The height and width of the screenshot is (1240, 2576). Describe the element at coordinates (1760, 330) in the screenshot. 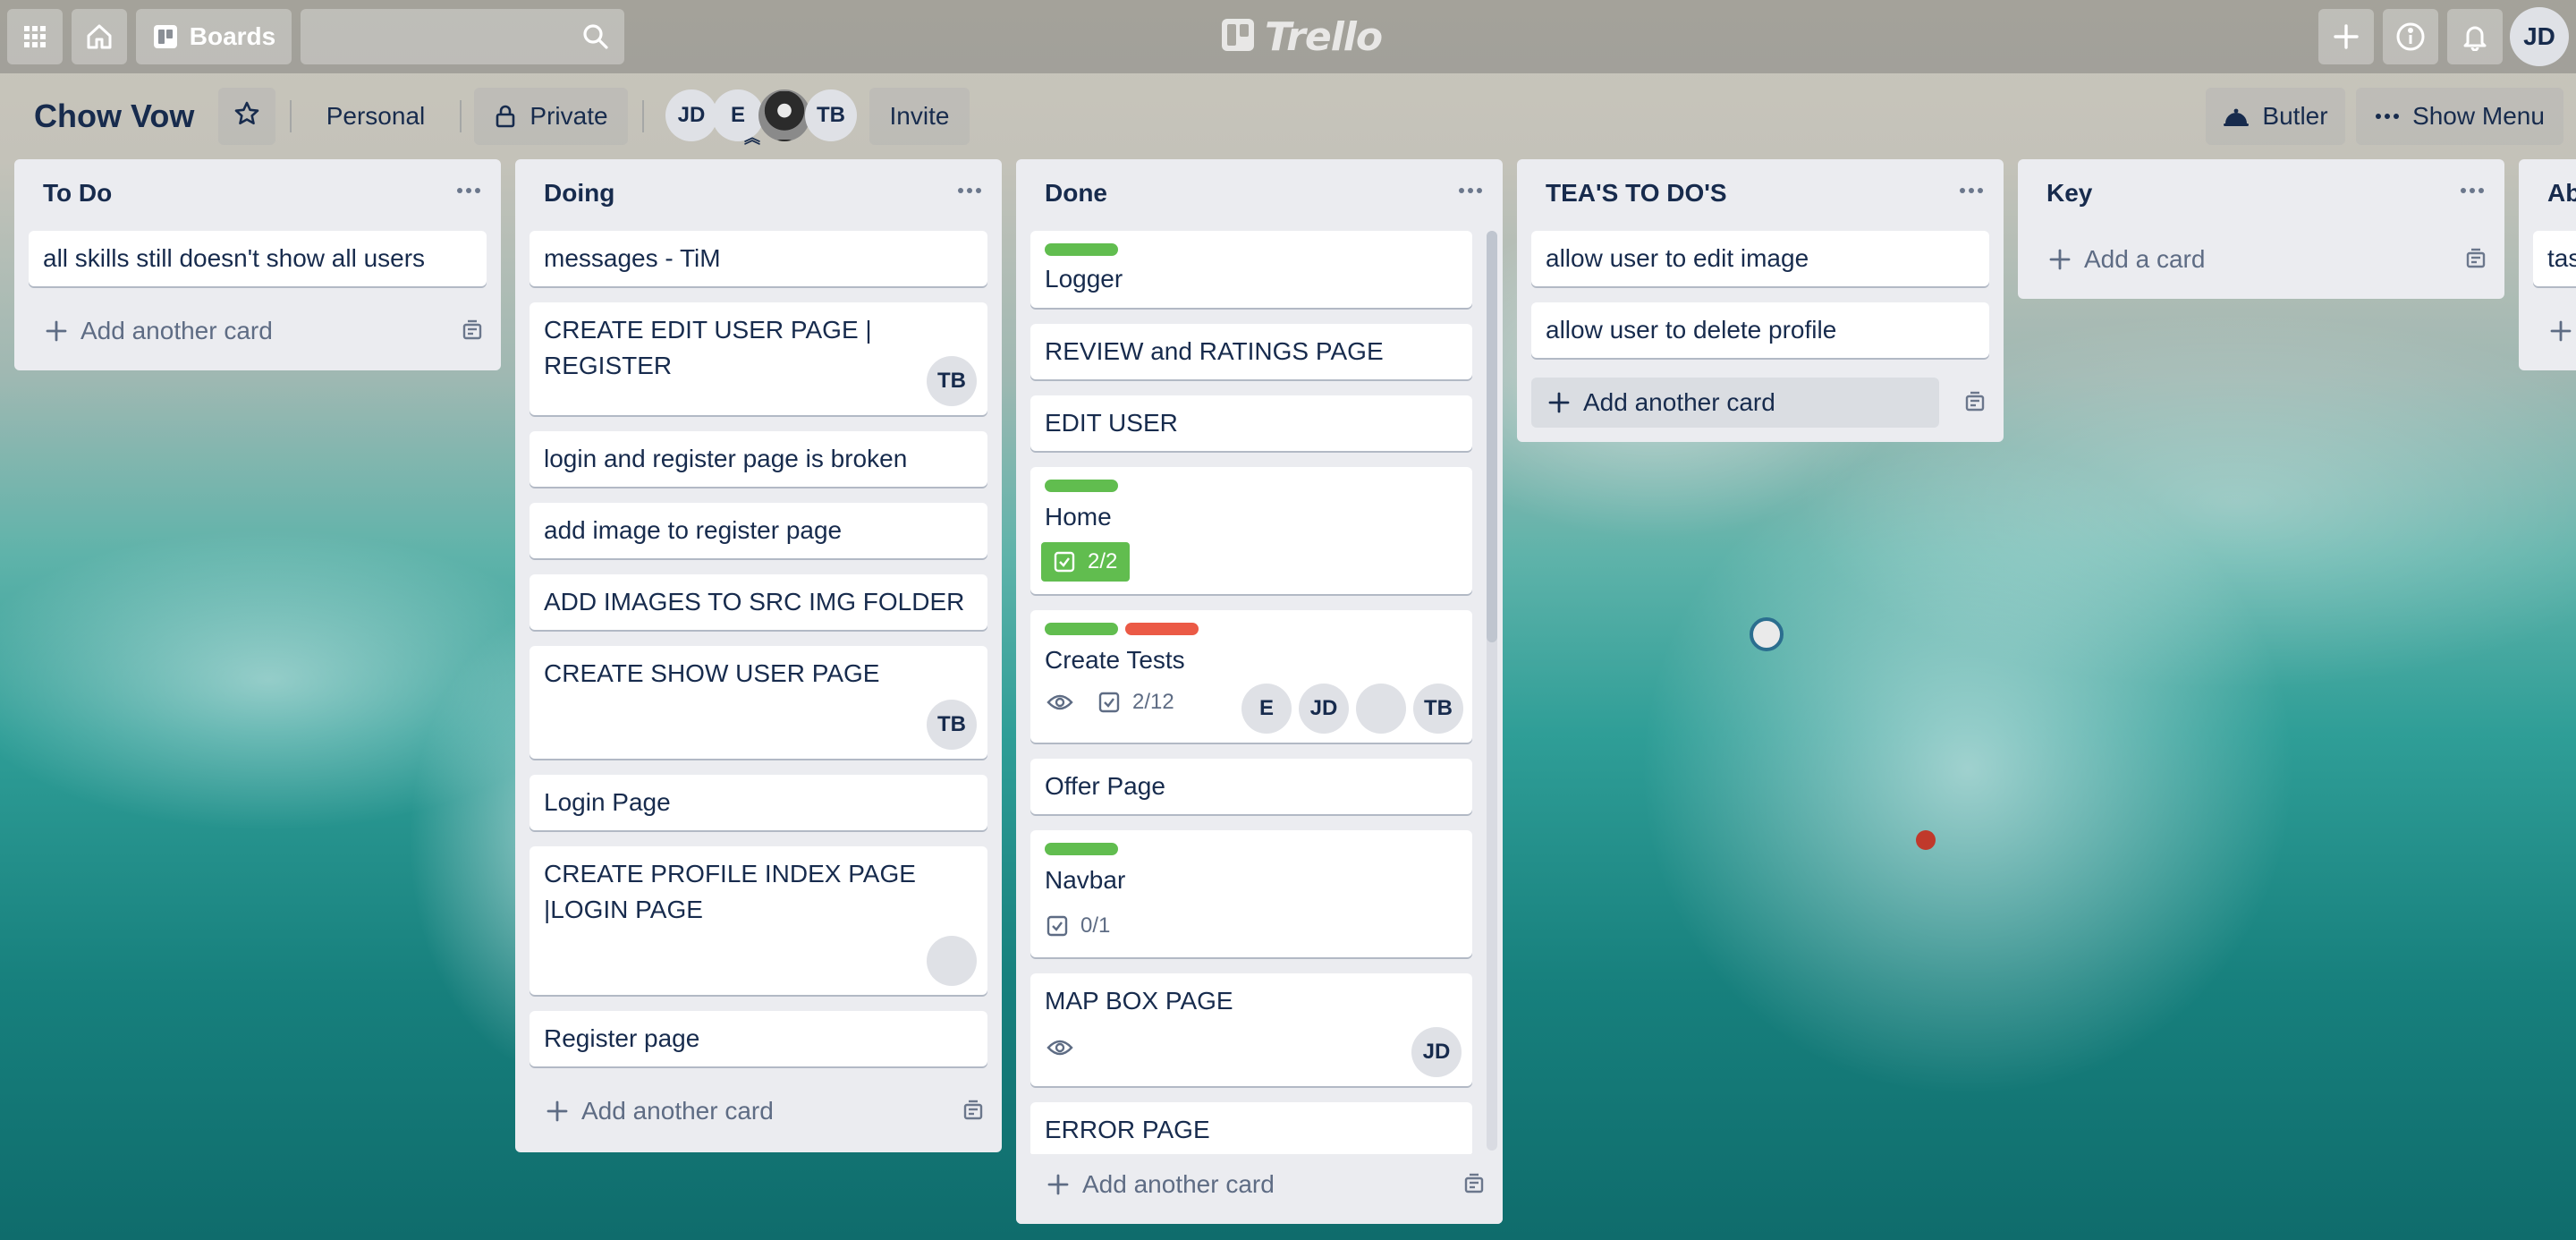

I see `card: allow user to delete profile` at that location.